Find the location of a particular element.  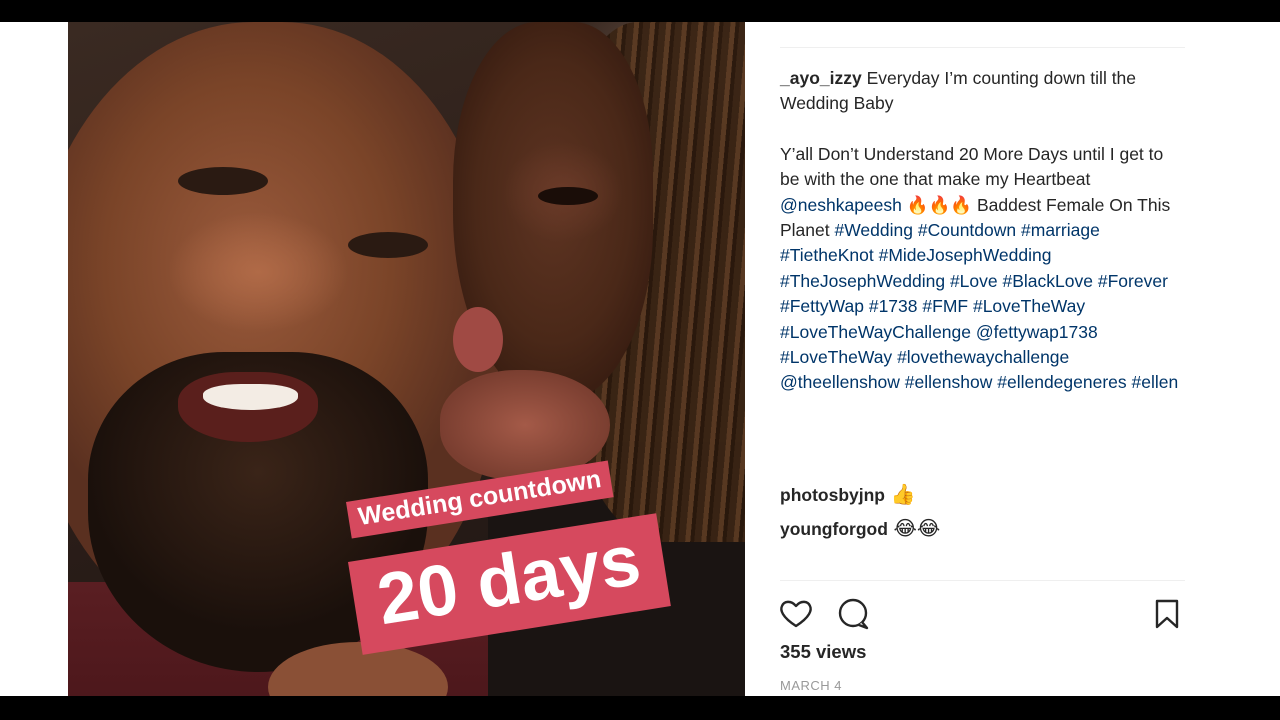

hashtag-link: #lovethewaychallenge is located at coordinates (983, 357).